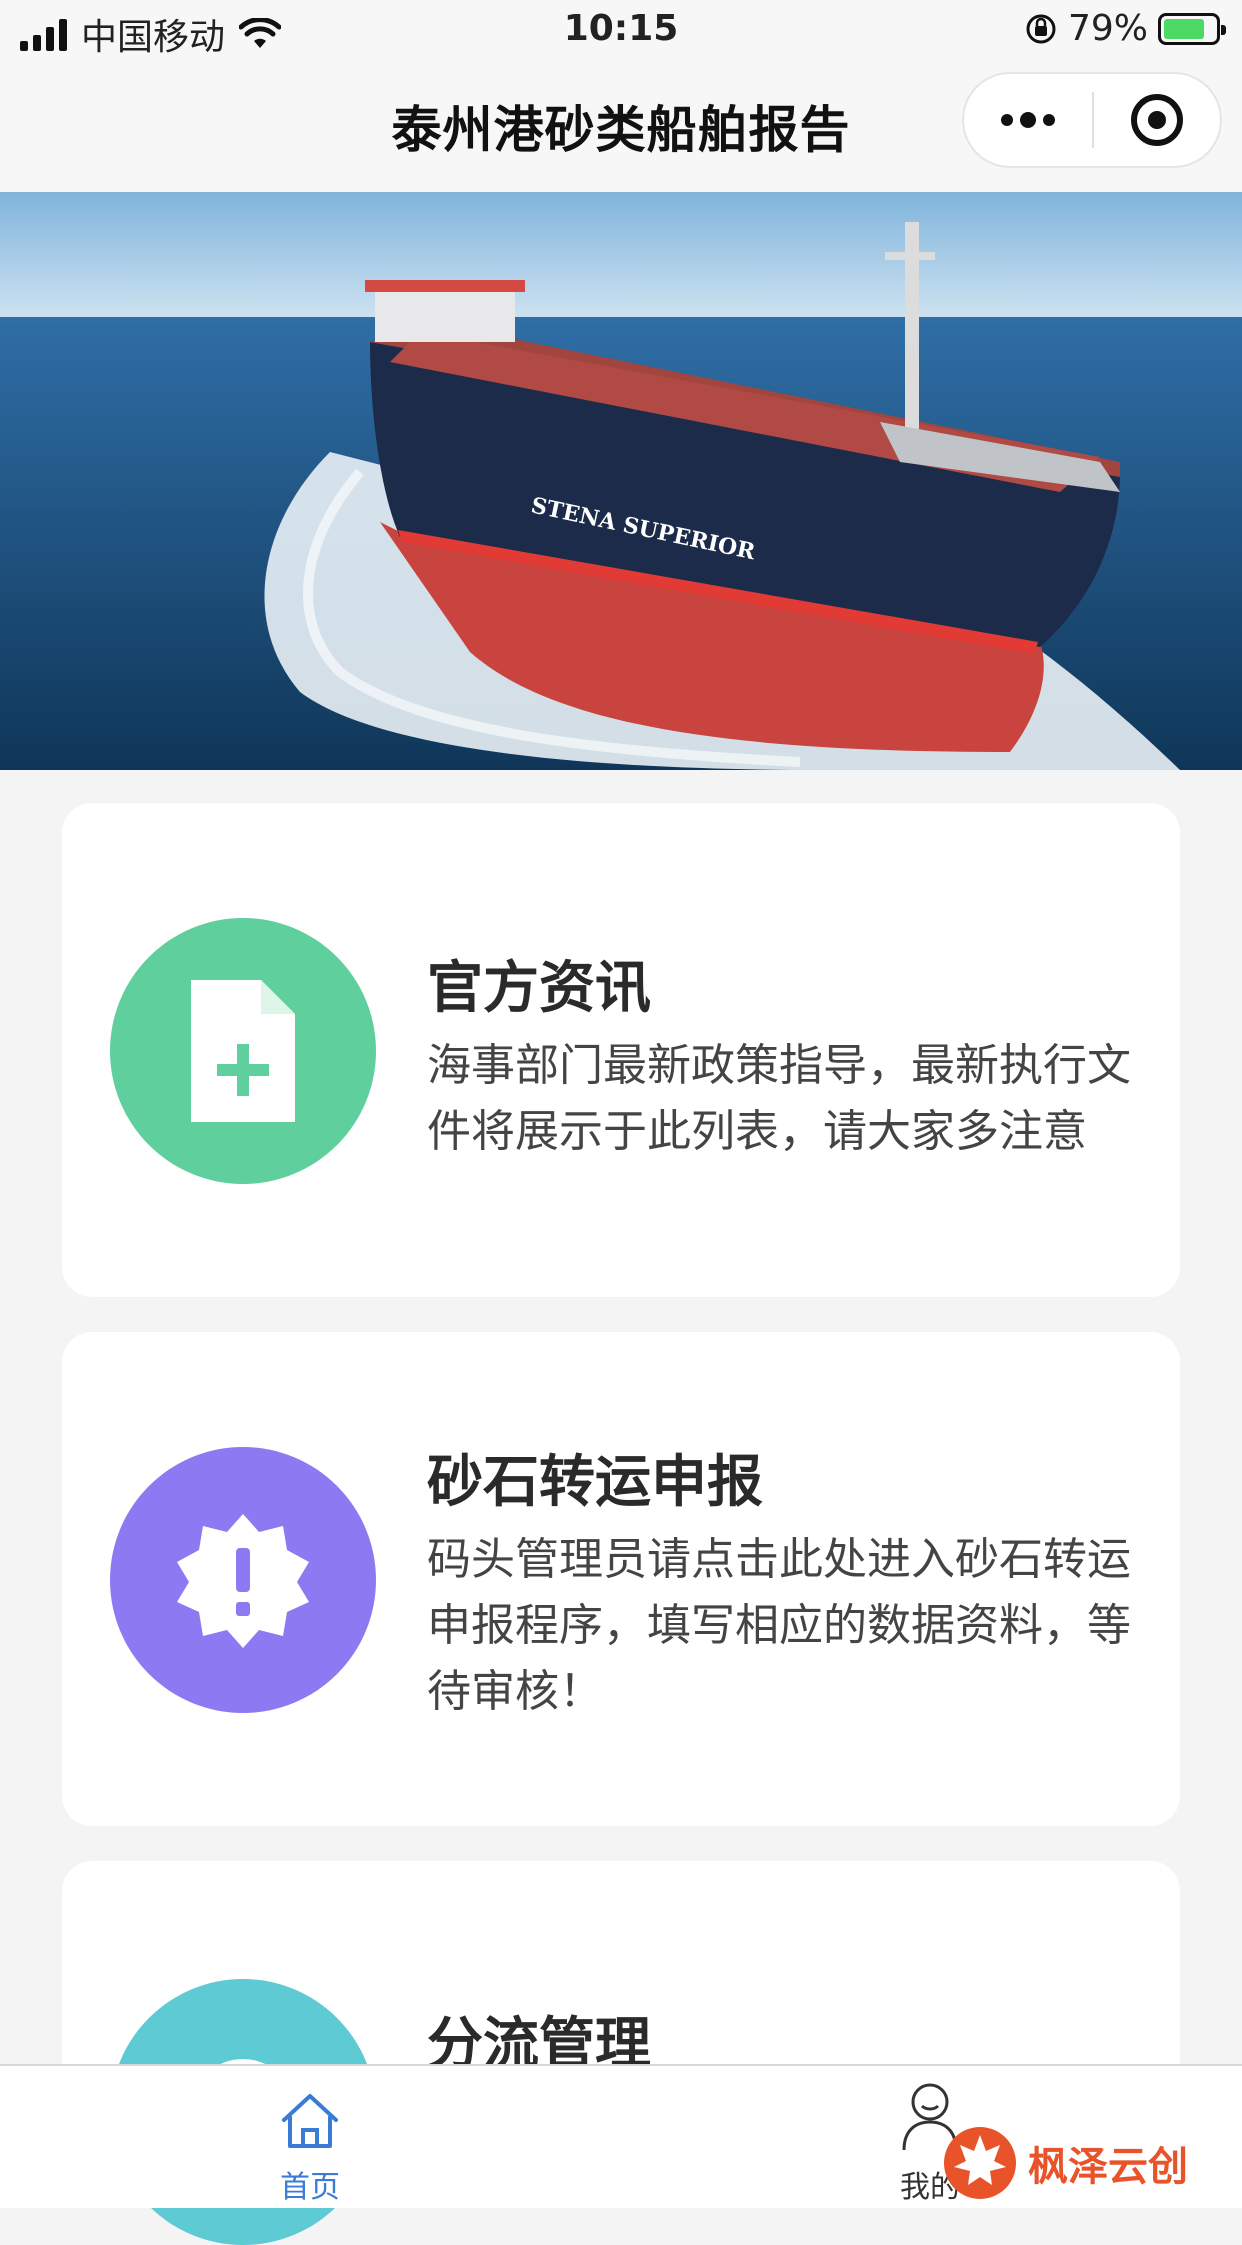 The image size is (1242, 2245). I want to click on document-add-icon, so click(243, 1051).